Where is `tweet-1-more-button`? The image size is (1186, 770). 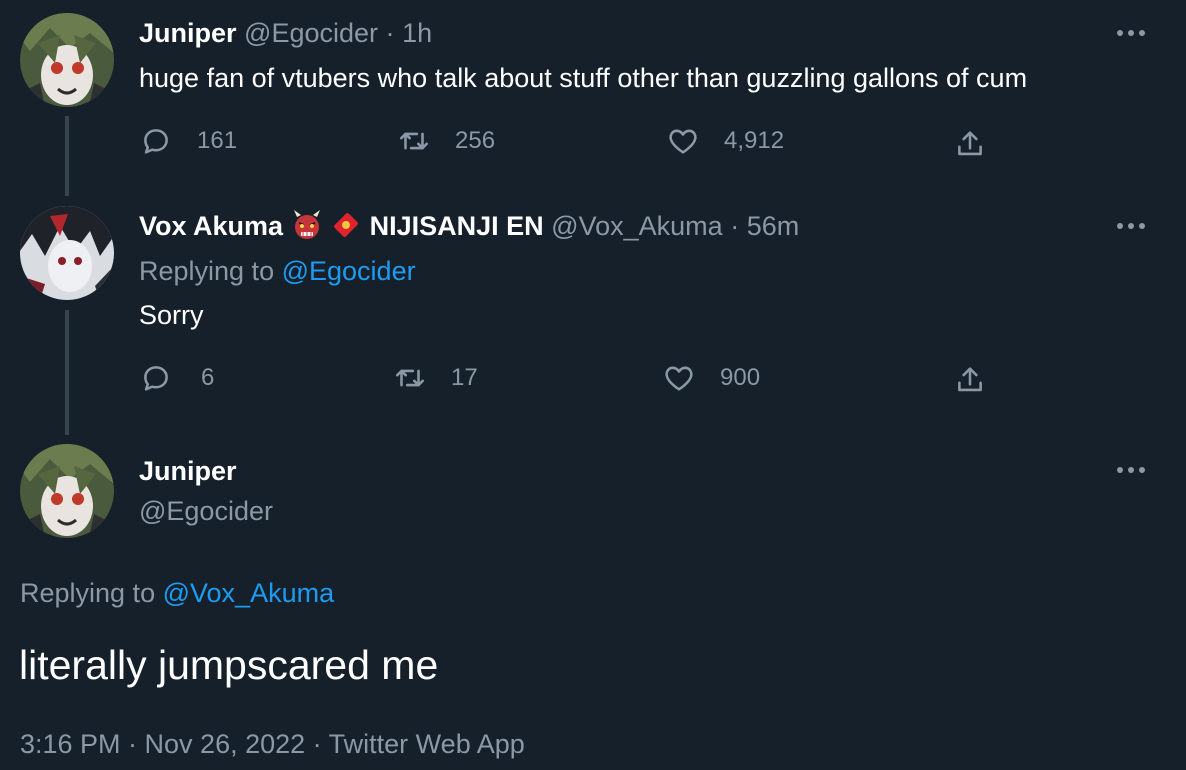
tweet-1-more-button is located at coordinates (1134, 33).